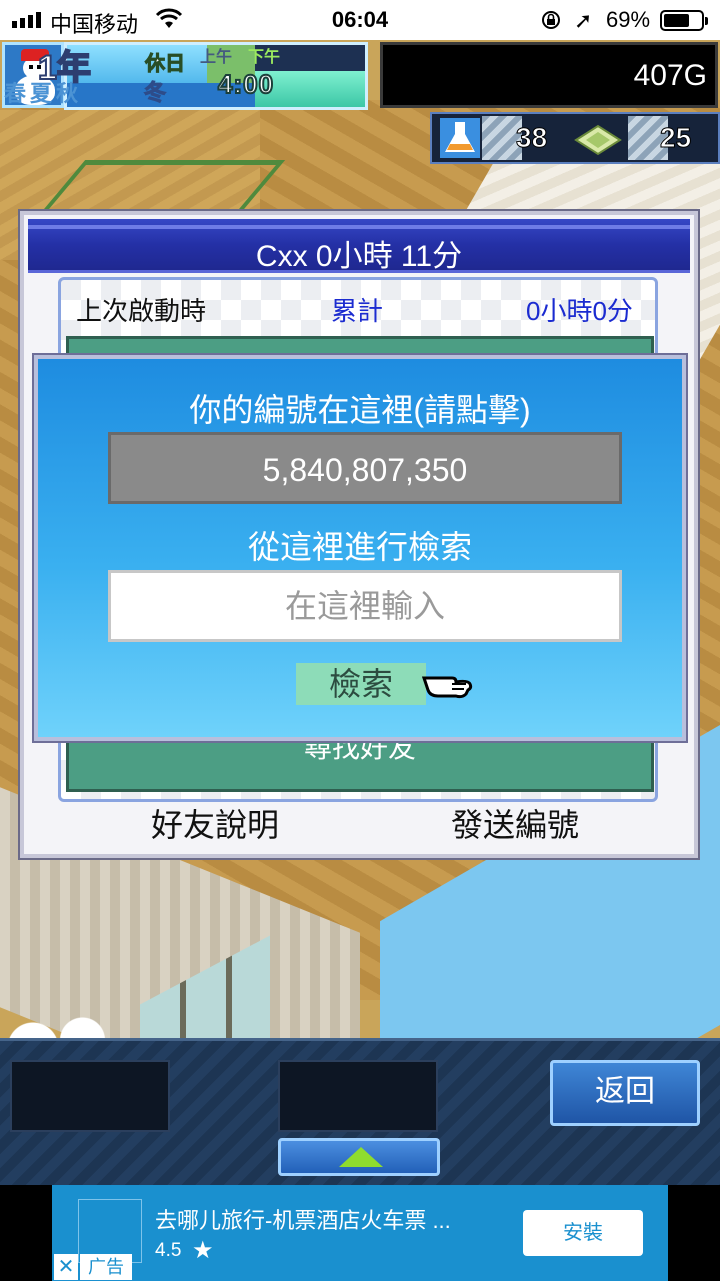  Describe the element at coordinates (583, 1233) in the screenshot. I see `ad-install-button: 安裝` at that location.